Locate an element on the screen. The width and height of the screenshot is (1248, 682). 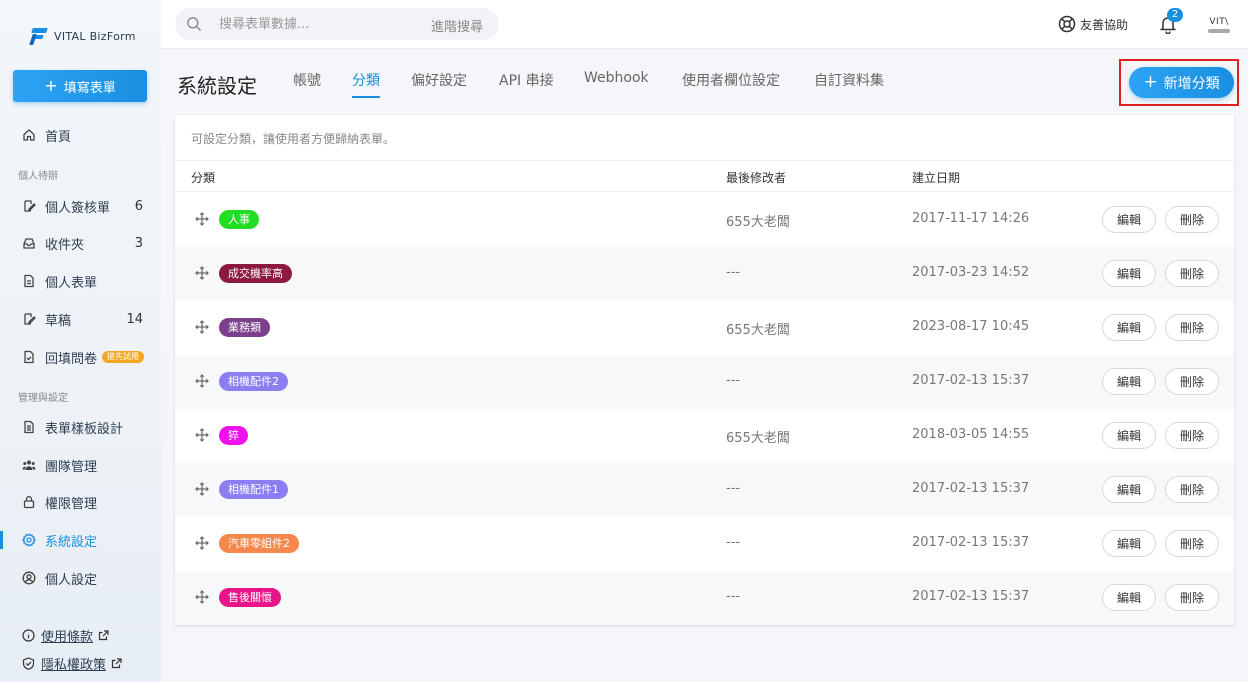
user-icon is located at coordinates (29, 578).